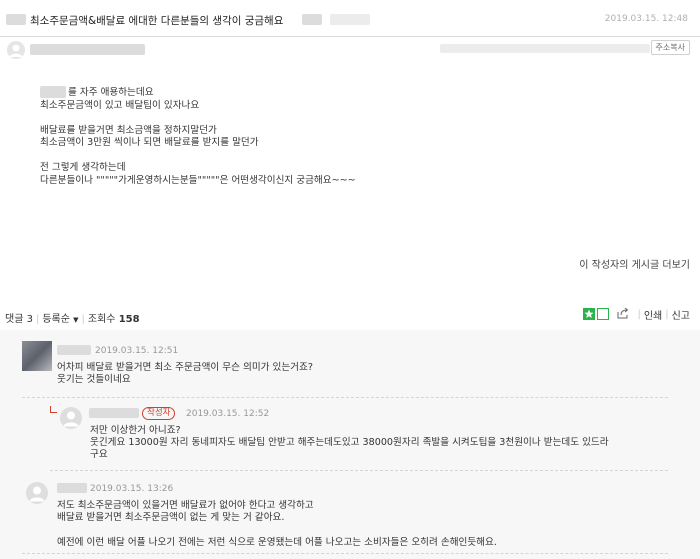 This screenshot has width=700, height=559. What do you see at coordinates (120, 105) in the screenshot?
I see `body-line: 최소주문금액이 있고 배달팁이 있자나요` at bounding box center [120, 105].